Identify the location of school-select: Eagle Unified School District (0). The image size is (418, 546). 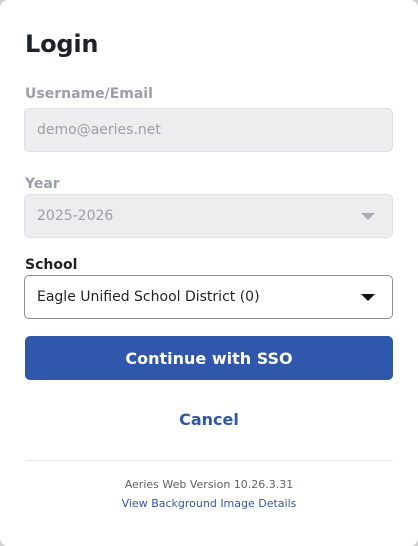
(208, 297).